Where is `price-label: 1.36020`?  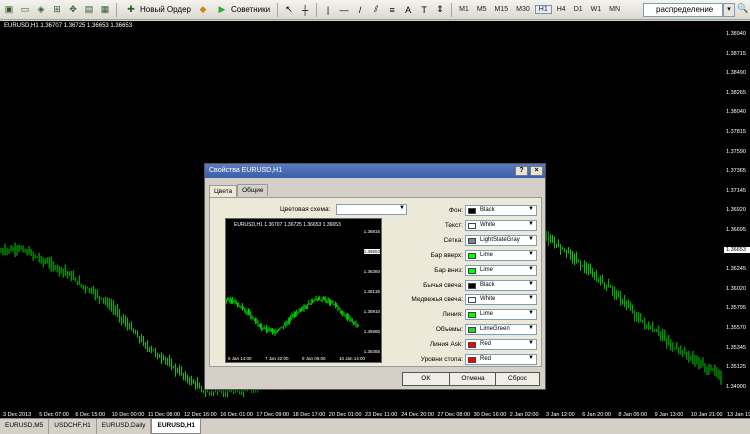 price-label: 1.36020 is located at coordinates (736, 288).